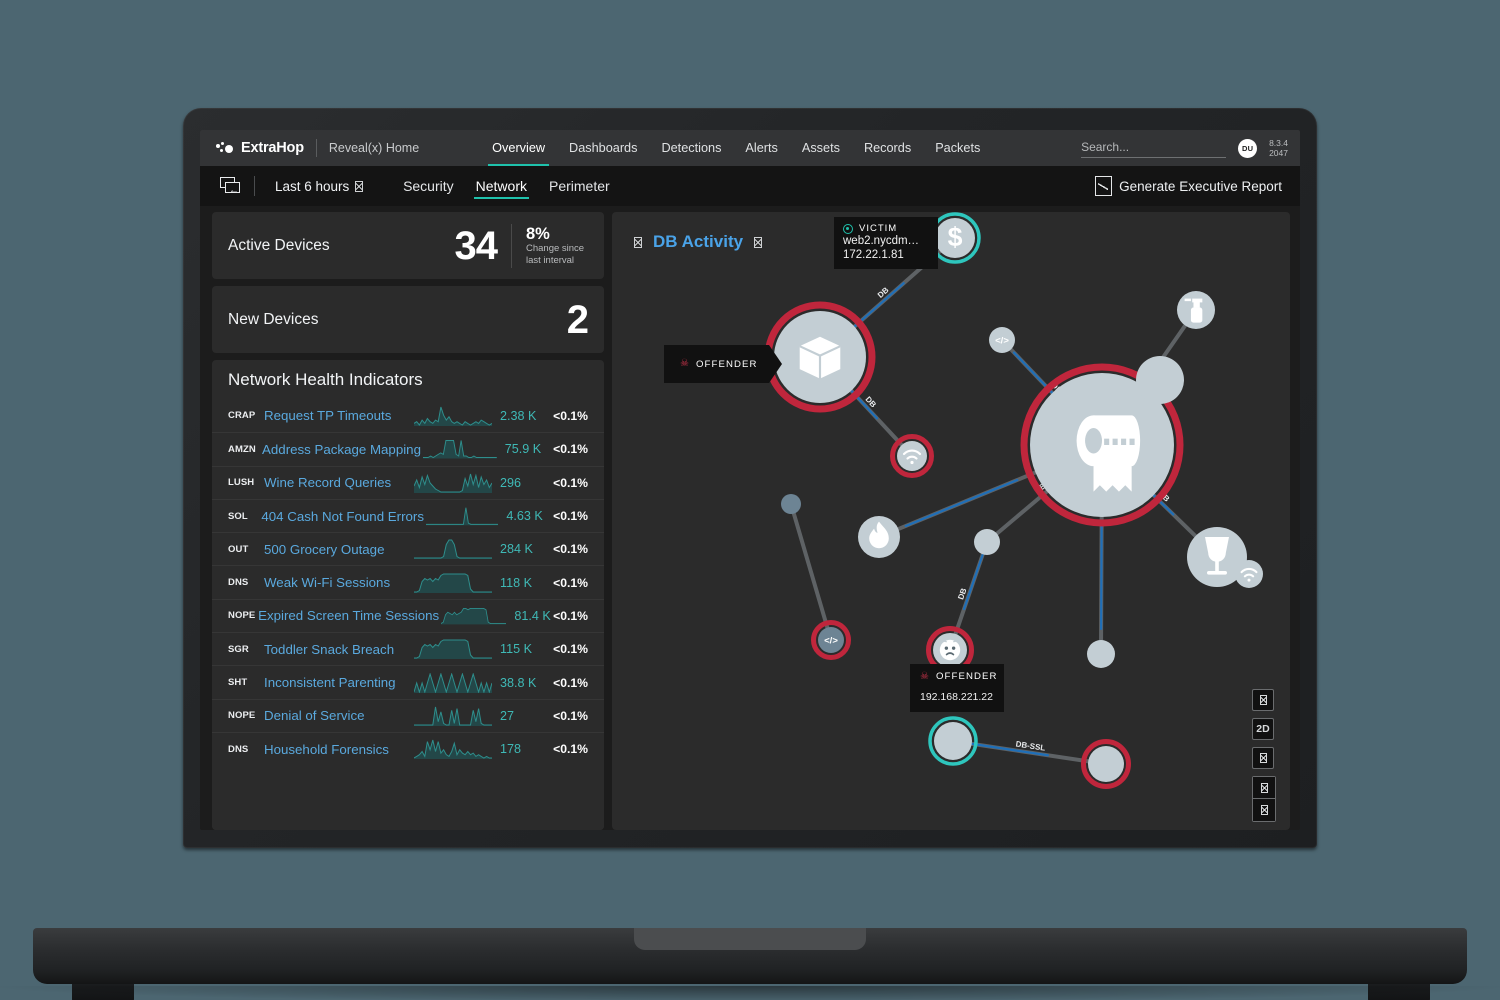 Image resolution: width=1500 pixels, height=1000 pixels. I want to click on layout-button, so click(1263, 758).